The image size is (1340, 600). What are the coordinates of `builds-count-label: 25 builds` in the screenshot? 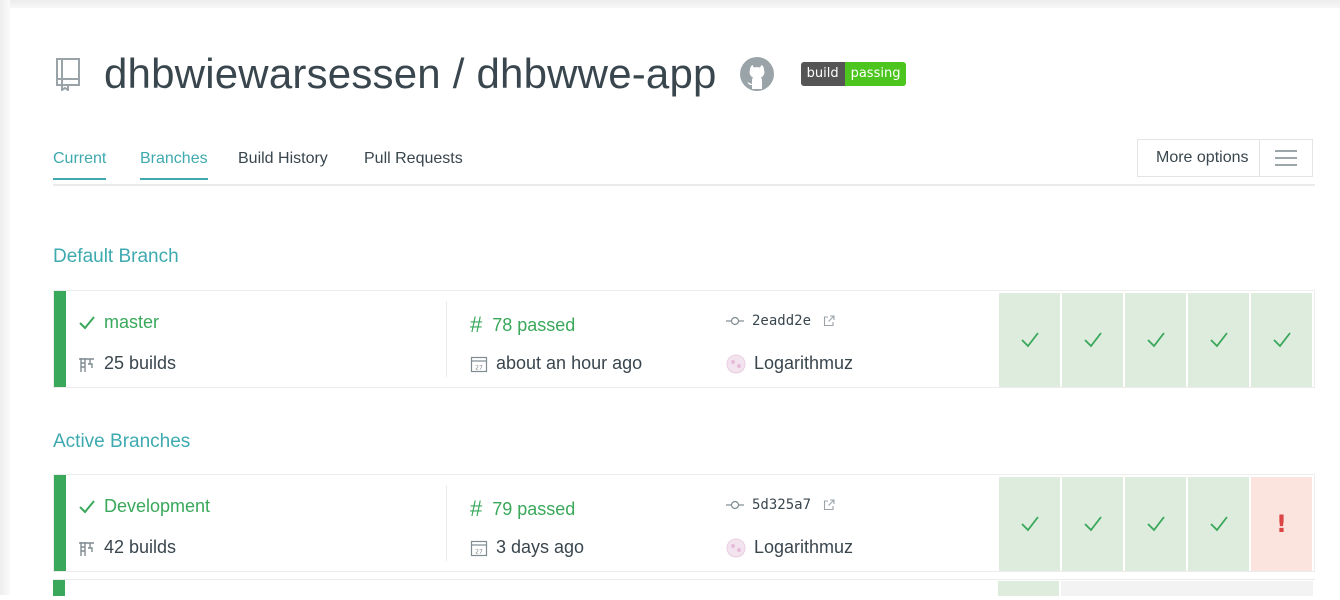 It's located at (140, 363).